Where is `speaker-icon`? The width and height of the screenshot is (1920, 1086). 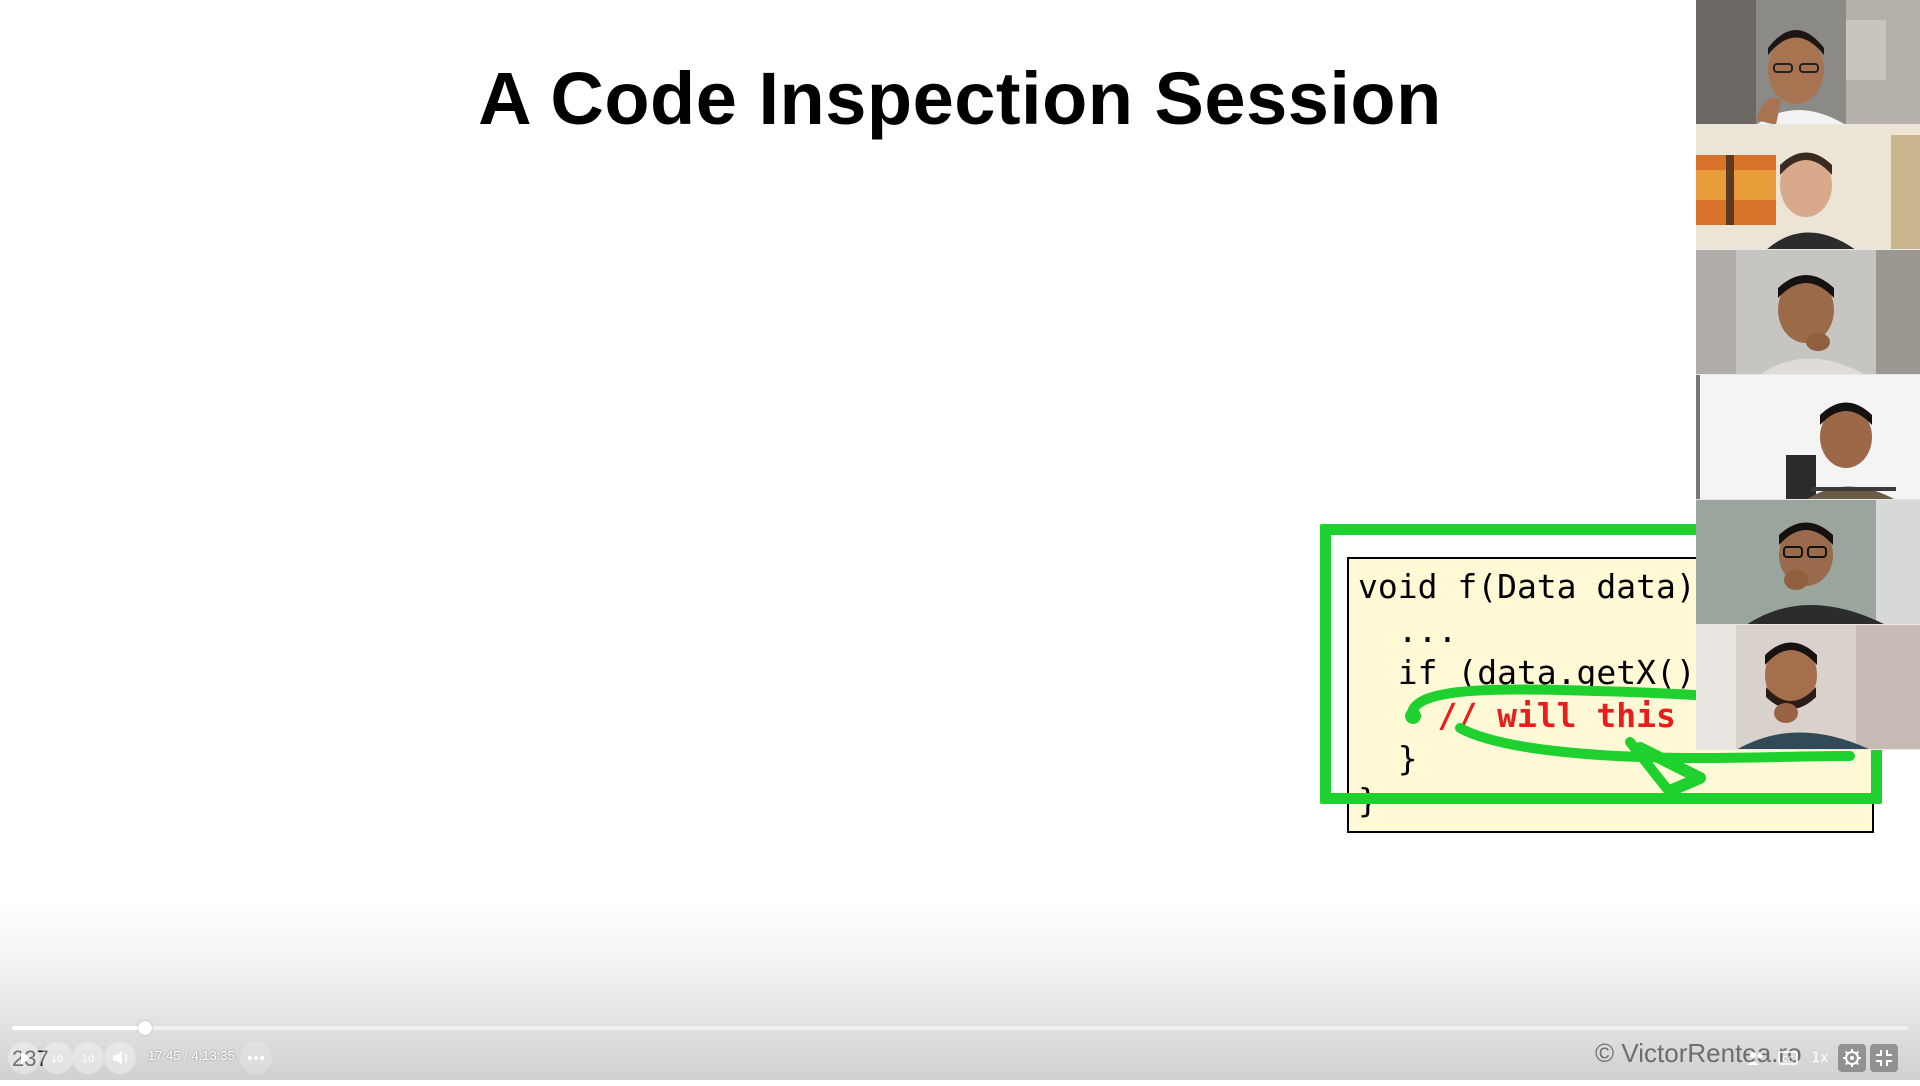 speaker-icon is located at coordinates (120, 1058).